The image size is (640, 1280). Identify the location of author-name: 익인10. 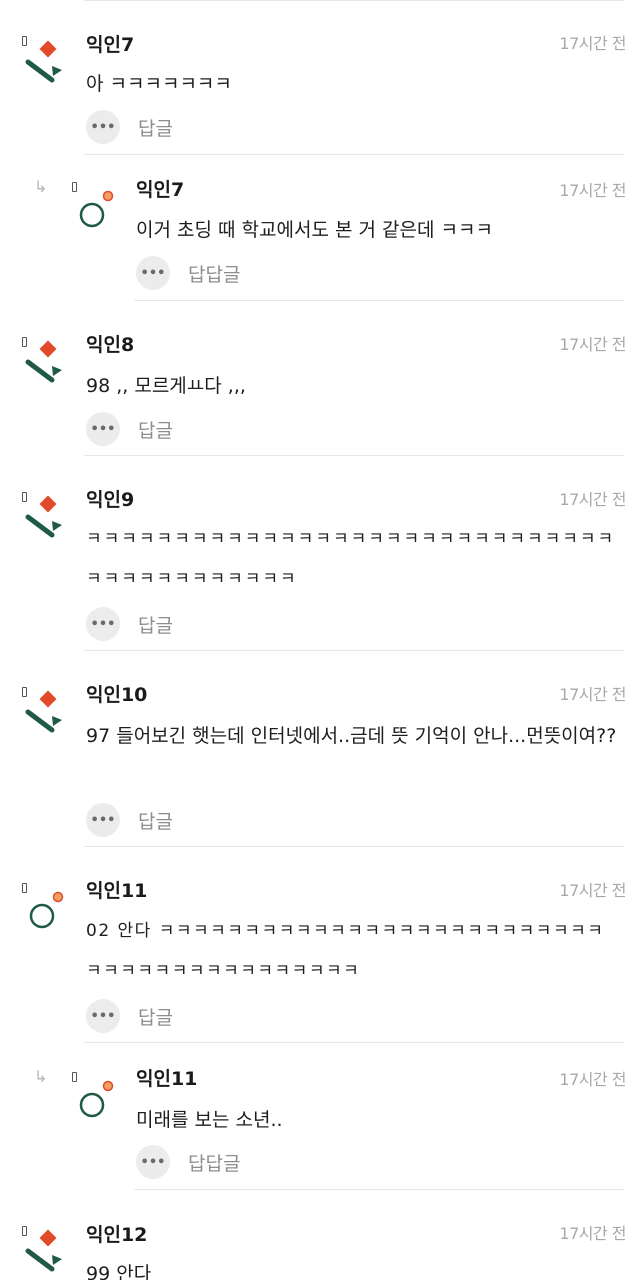
(116, 695).